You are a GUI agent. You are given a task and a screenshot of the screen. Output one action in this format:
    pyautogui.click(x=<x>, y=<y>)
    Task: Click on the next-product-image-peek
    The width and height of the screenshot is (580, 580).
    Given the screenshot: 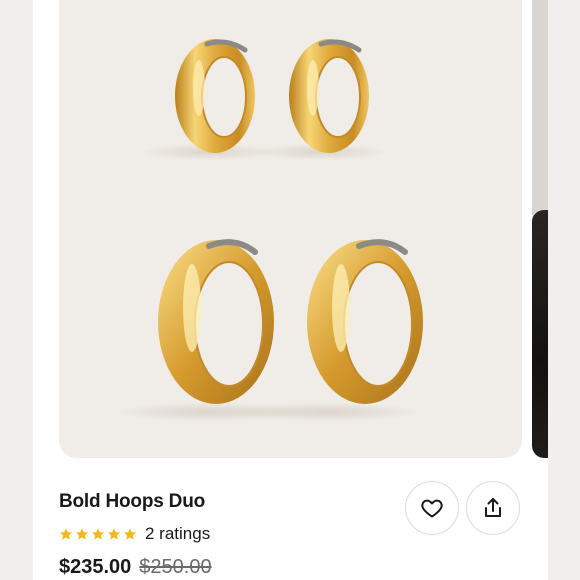 What is the action you would take?
    pyautogui.click(x=540, y=229)
    